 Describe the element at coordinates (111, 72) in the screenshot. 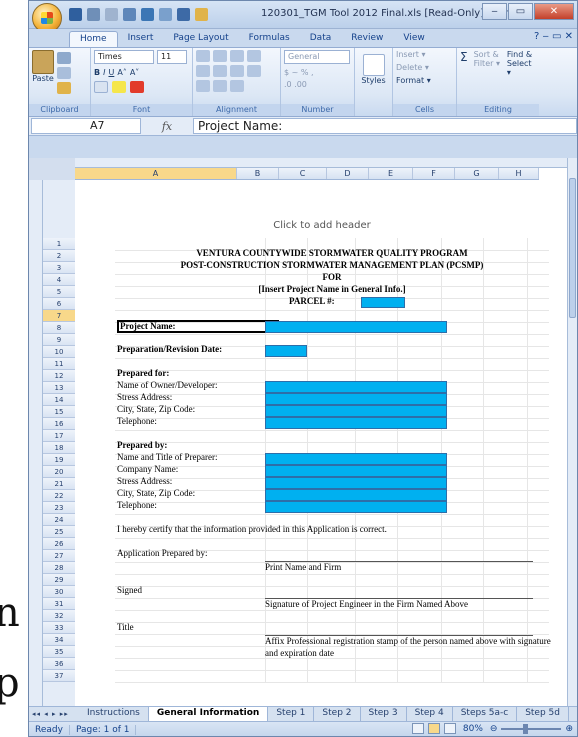

I see `underline-icon: U` at that location.